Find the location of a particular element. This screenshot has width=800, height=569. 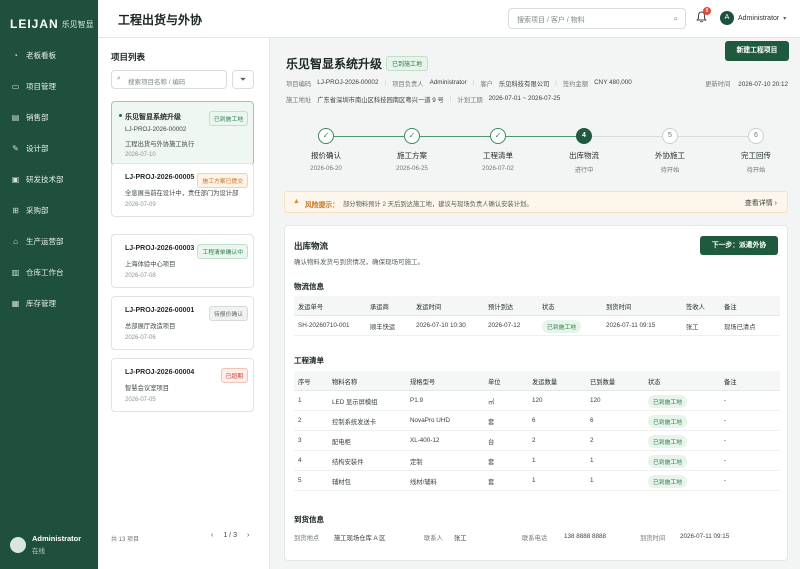

step-1: ✓ 报价确认 2026-06-20 is located at coordinates (326, 150).